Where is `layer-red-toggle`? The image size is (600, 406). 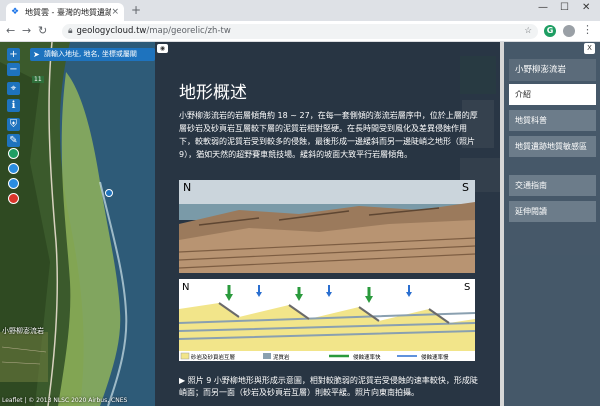 layer-red-toggle is located at coordinates (13, 198).